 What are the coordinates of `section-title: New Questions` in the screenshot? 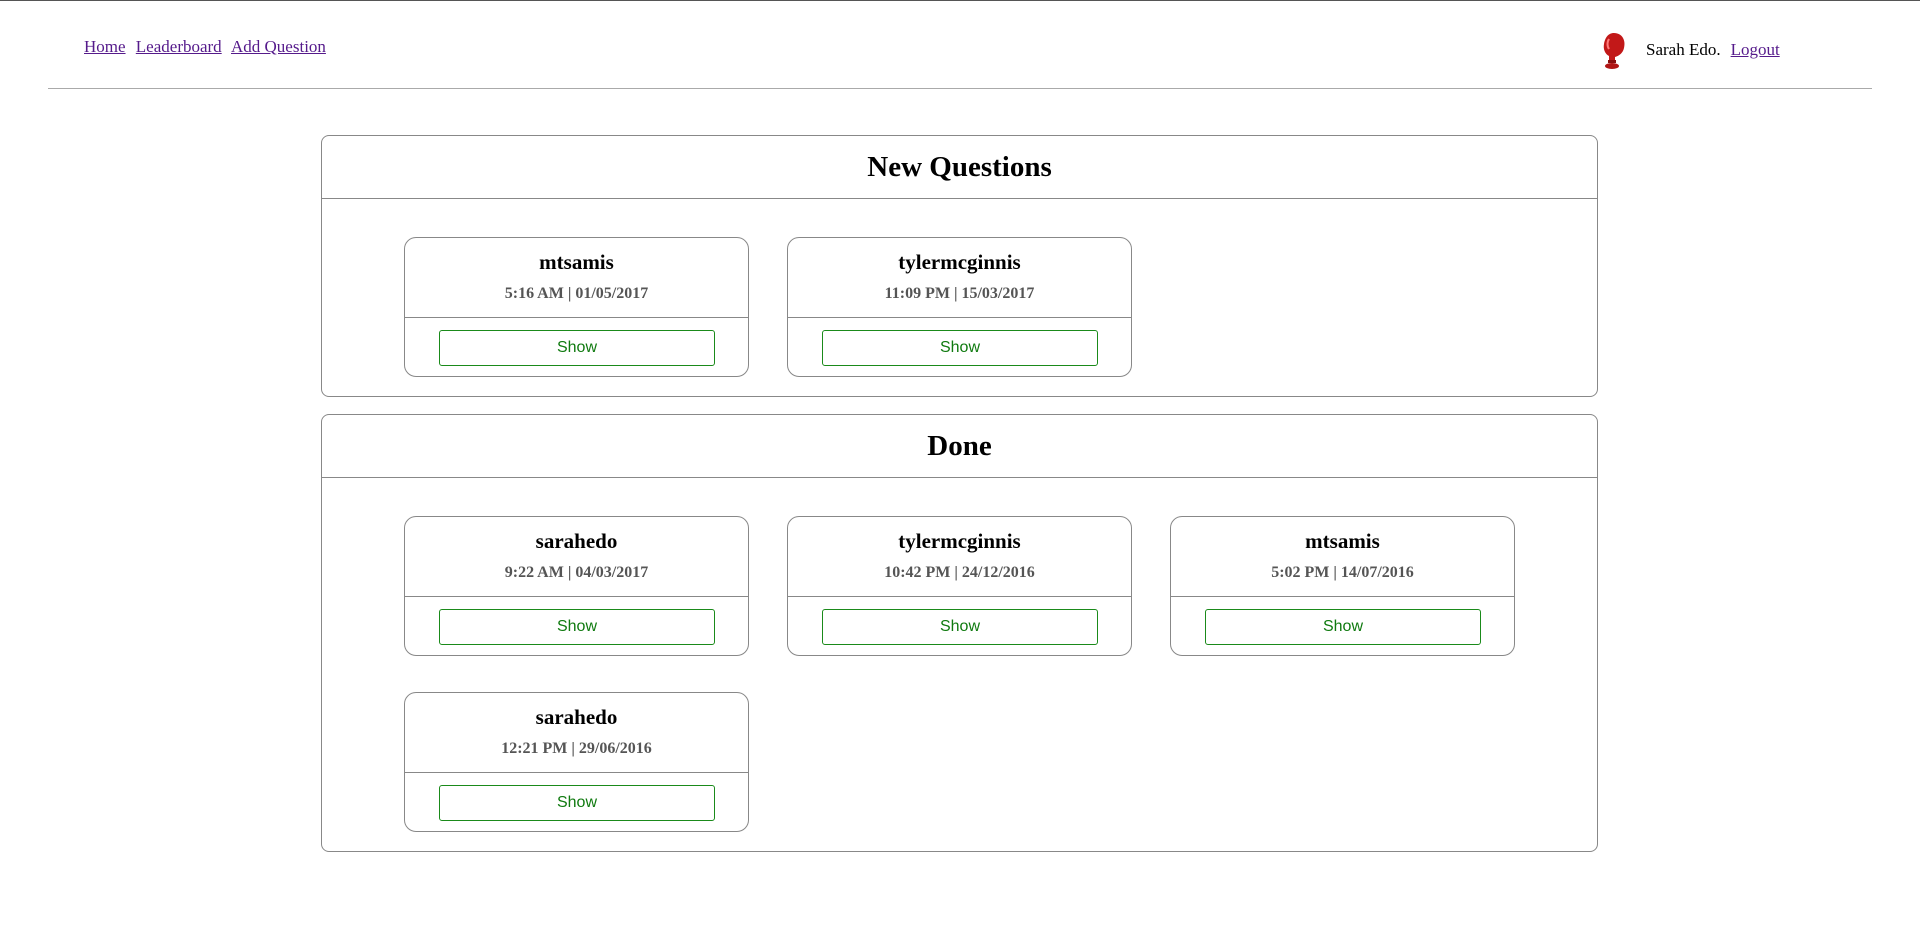 It's located at (959, 167).